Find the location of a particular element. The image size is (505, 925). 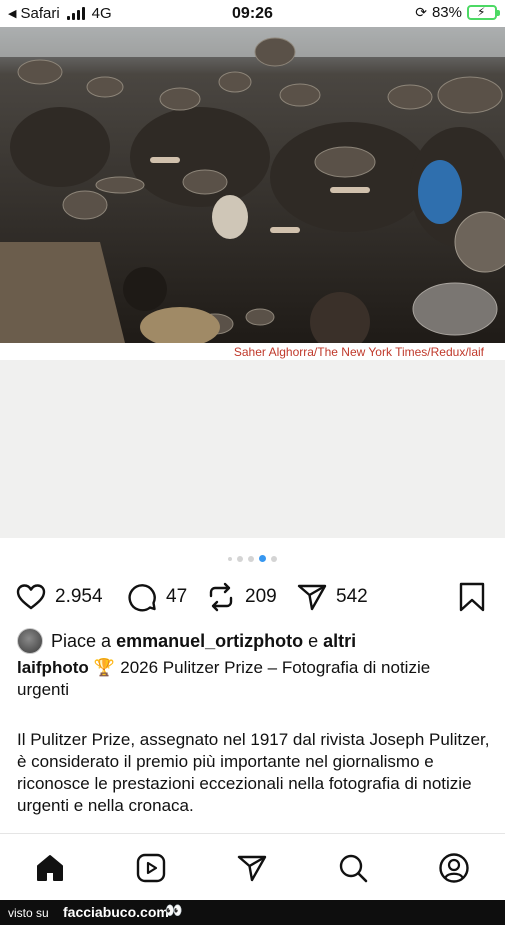

bookmark-icon is located at coordinates (472, 597).